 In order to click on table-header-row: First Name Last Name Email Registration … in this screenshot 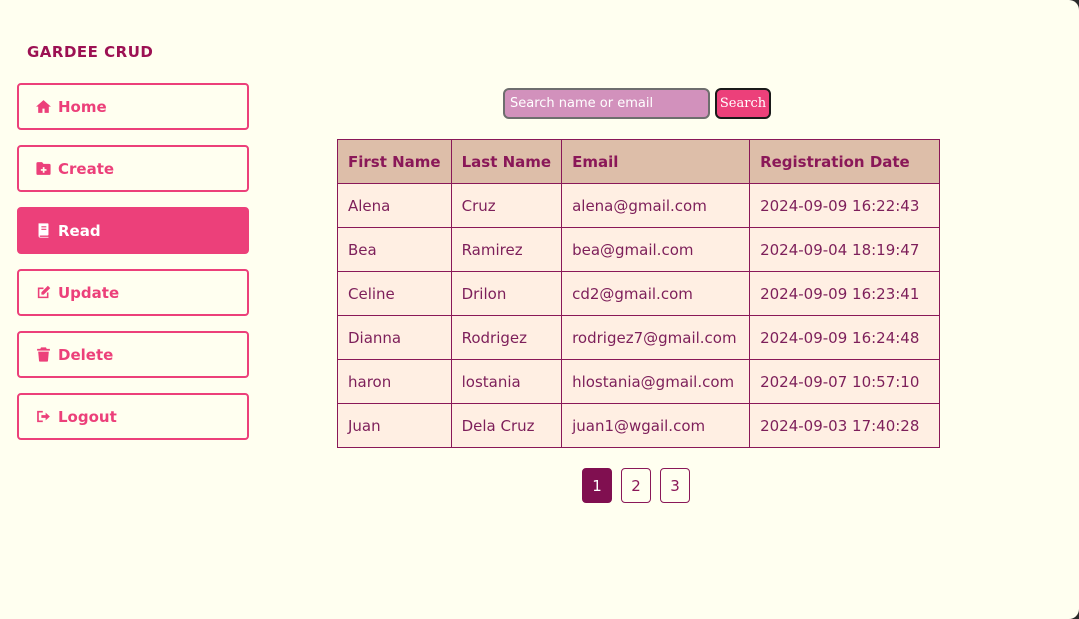, I will do `click(639, 161)`.